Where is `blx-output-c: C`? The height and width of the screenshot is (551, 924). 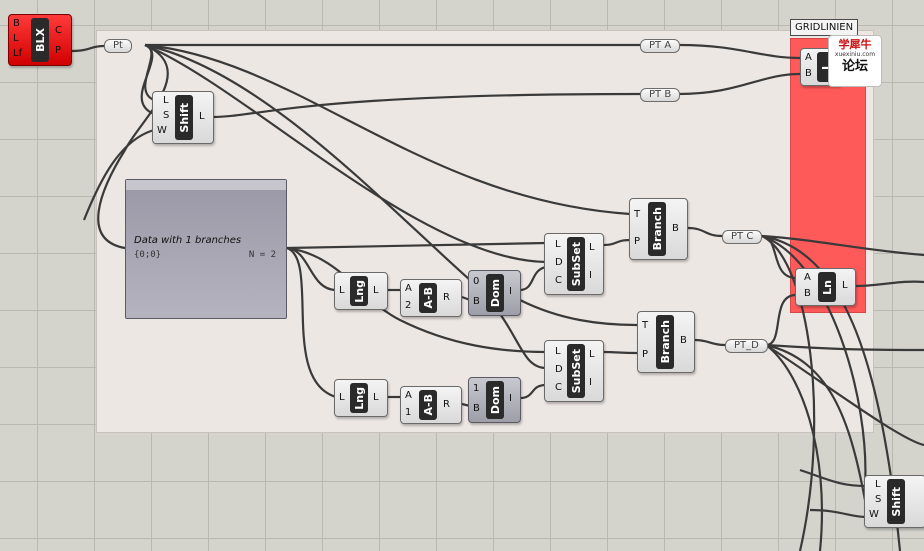 blx-output-c: C is located at coordinates (58, 31).